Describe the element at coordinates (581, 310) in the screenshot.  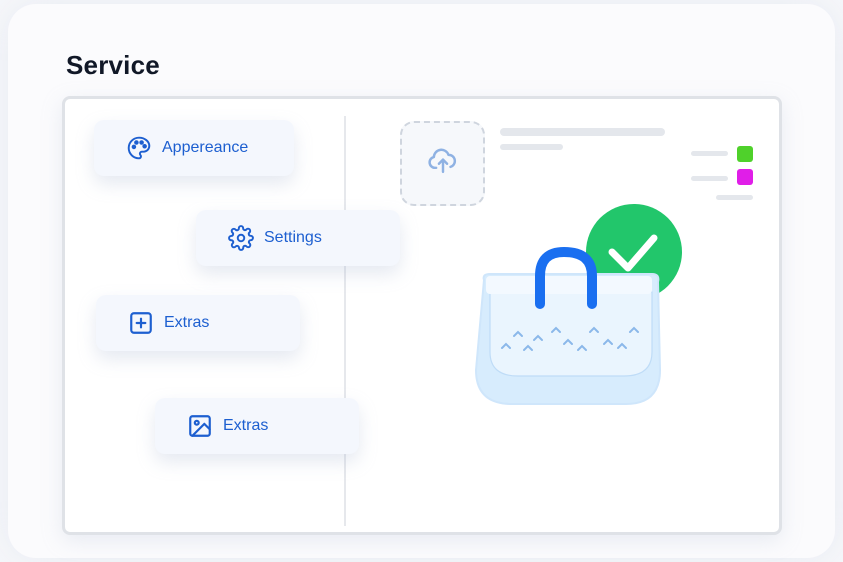
I see `shopping-bag-check-icon` at that location.